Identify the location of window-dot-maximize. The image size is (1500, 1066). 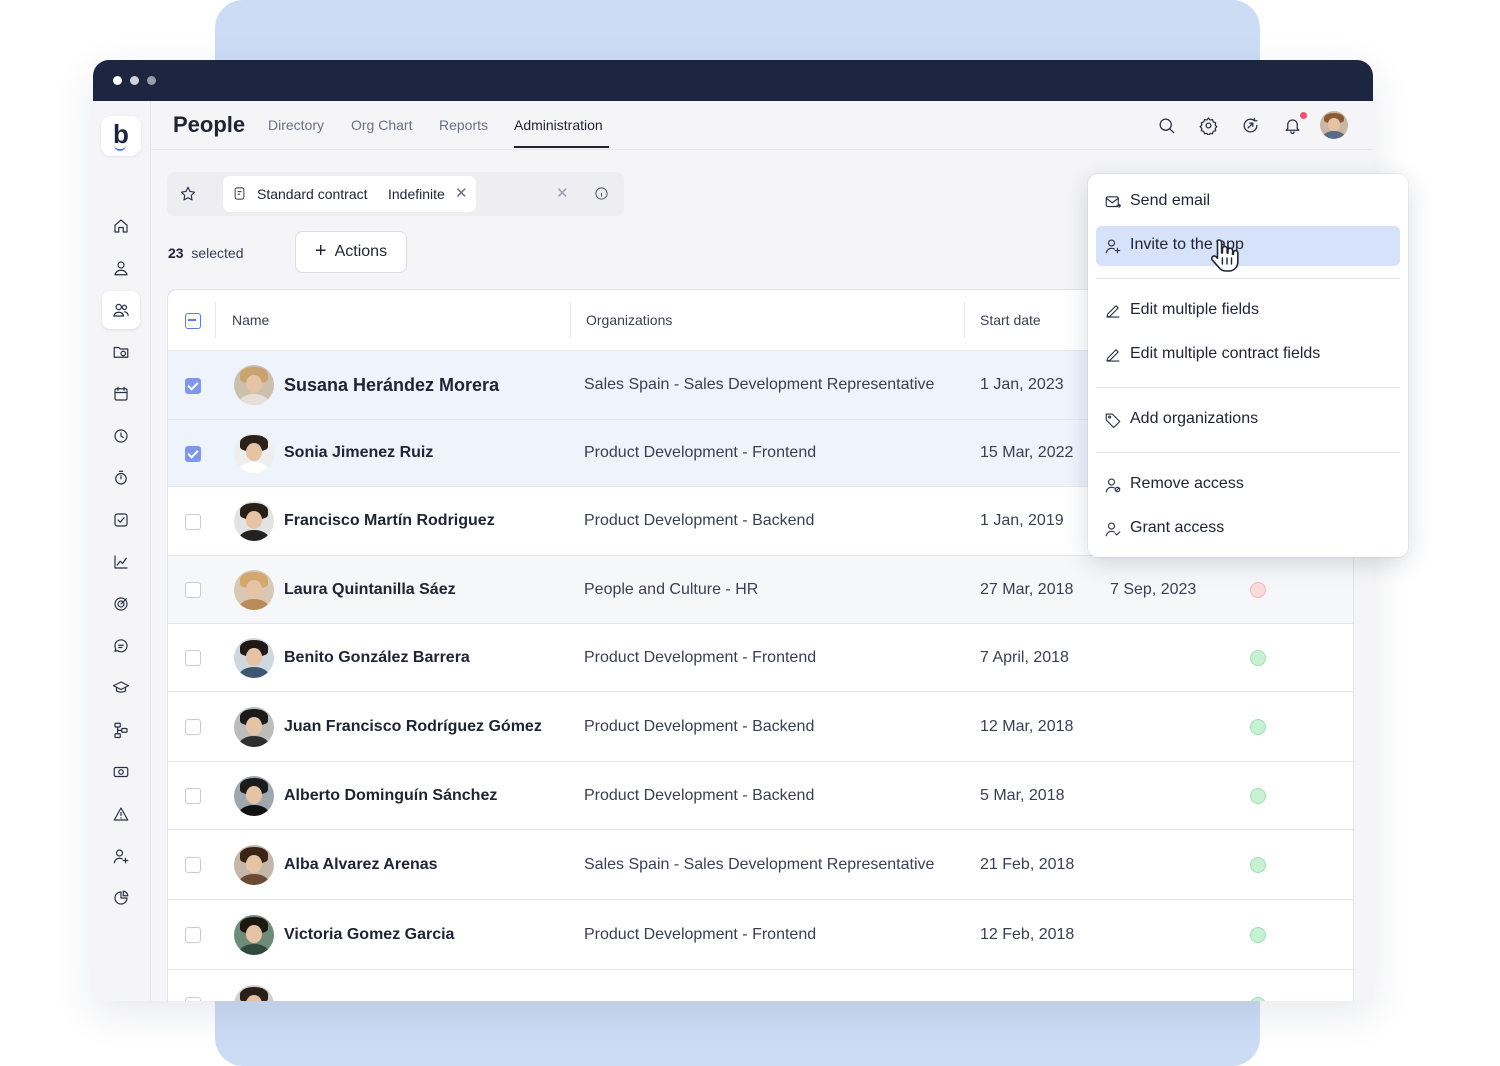
(151, 80).